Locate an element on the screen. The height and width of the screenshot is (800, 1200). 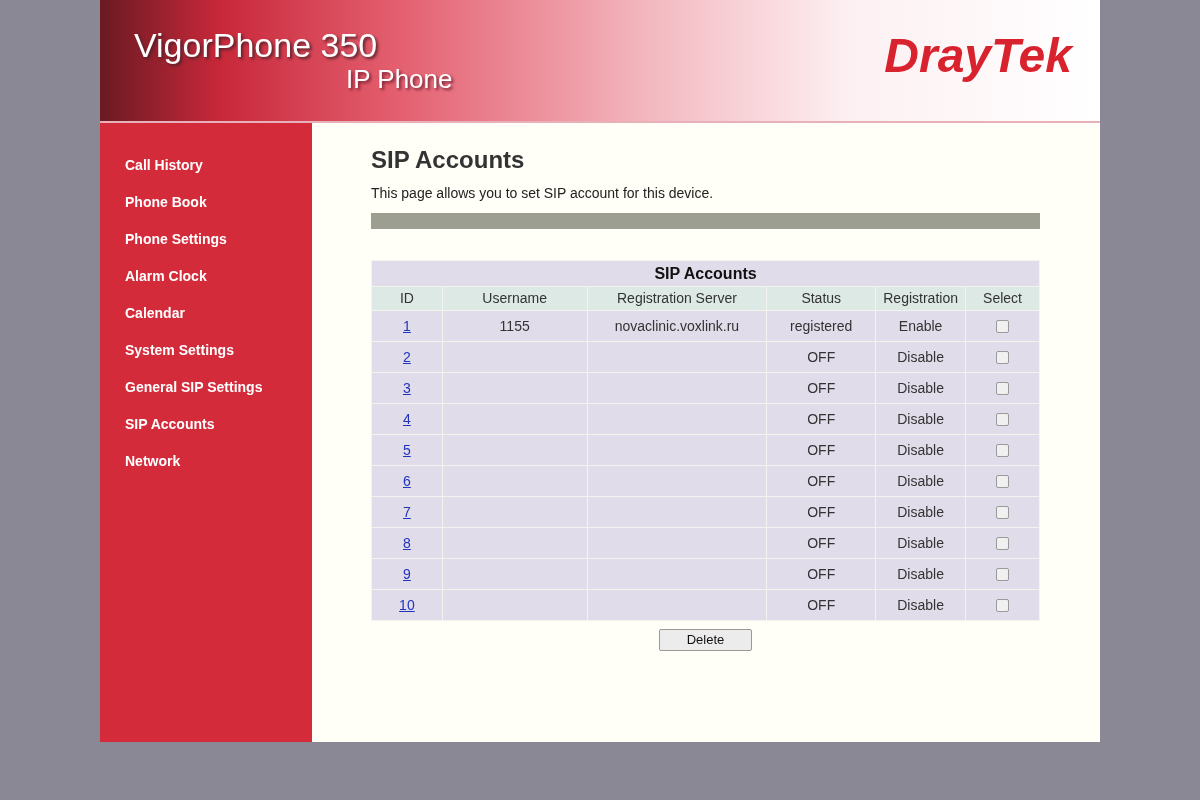
brand-logo: DrayTek is located at coordinates (978, 56).